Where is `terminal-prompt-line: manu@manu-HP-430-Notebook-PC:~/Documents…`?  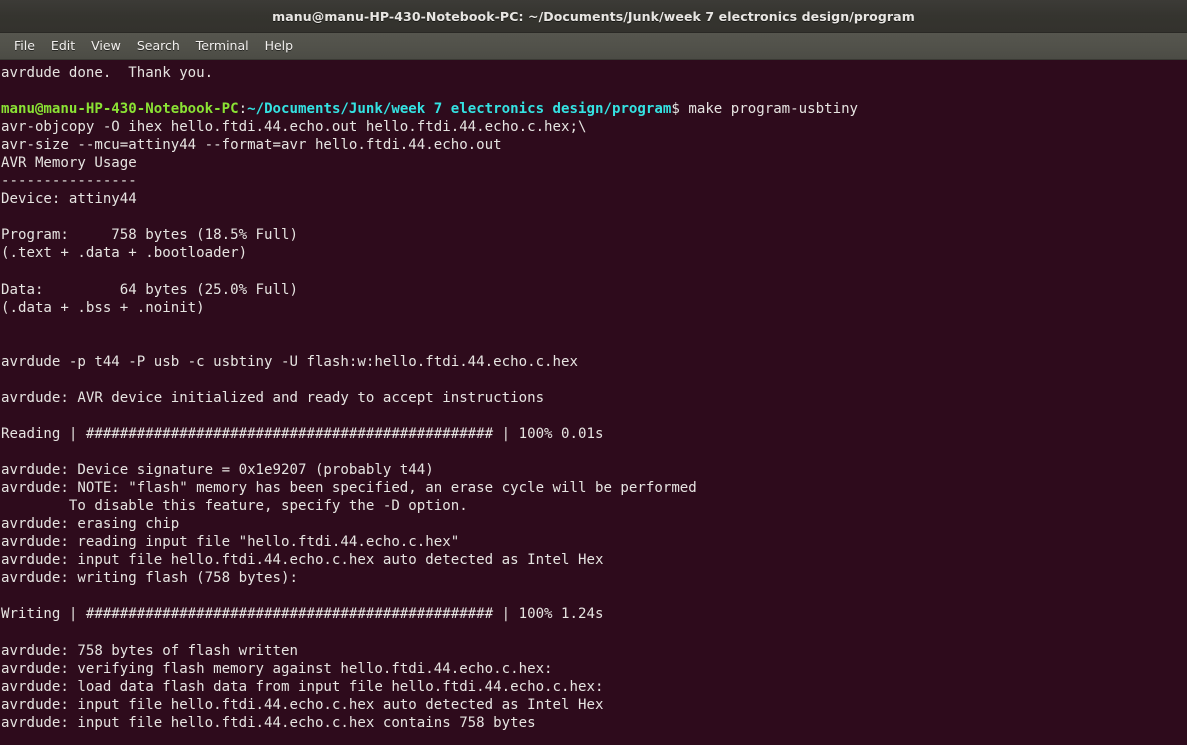
terminal-prompt-line: manu@manu-HP-430-Notebook-PC:~/Documents… is located at coordinates (594, 109).